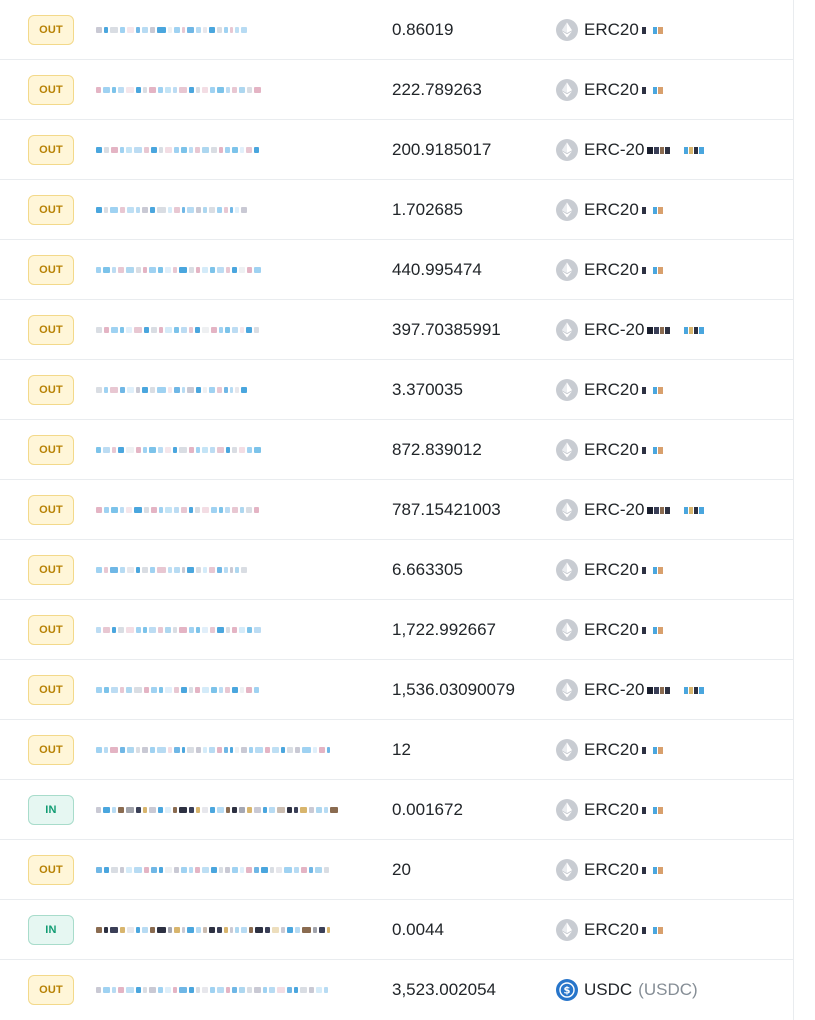 The width and height of the screenshot is (815, 1020). Describe the element at coordinates (396, 270) in the screenshot. I see `table-row: OUT 440.995474 ERC20` at that location.